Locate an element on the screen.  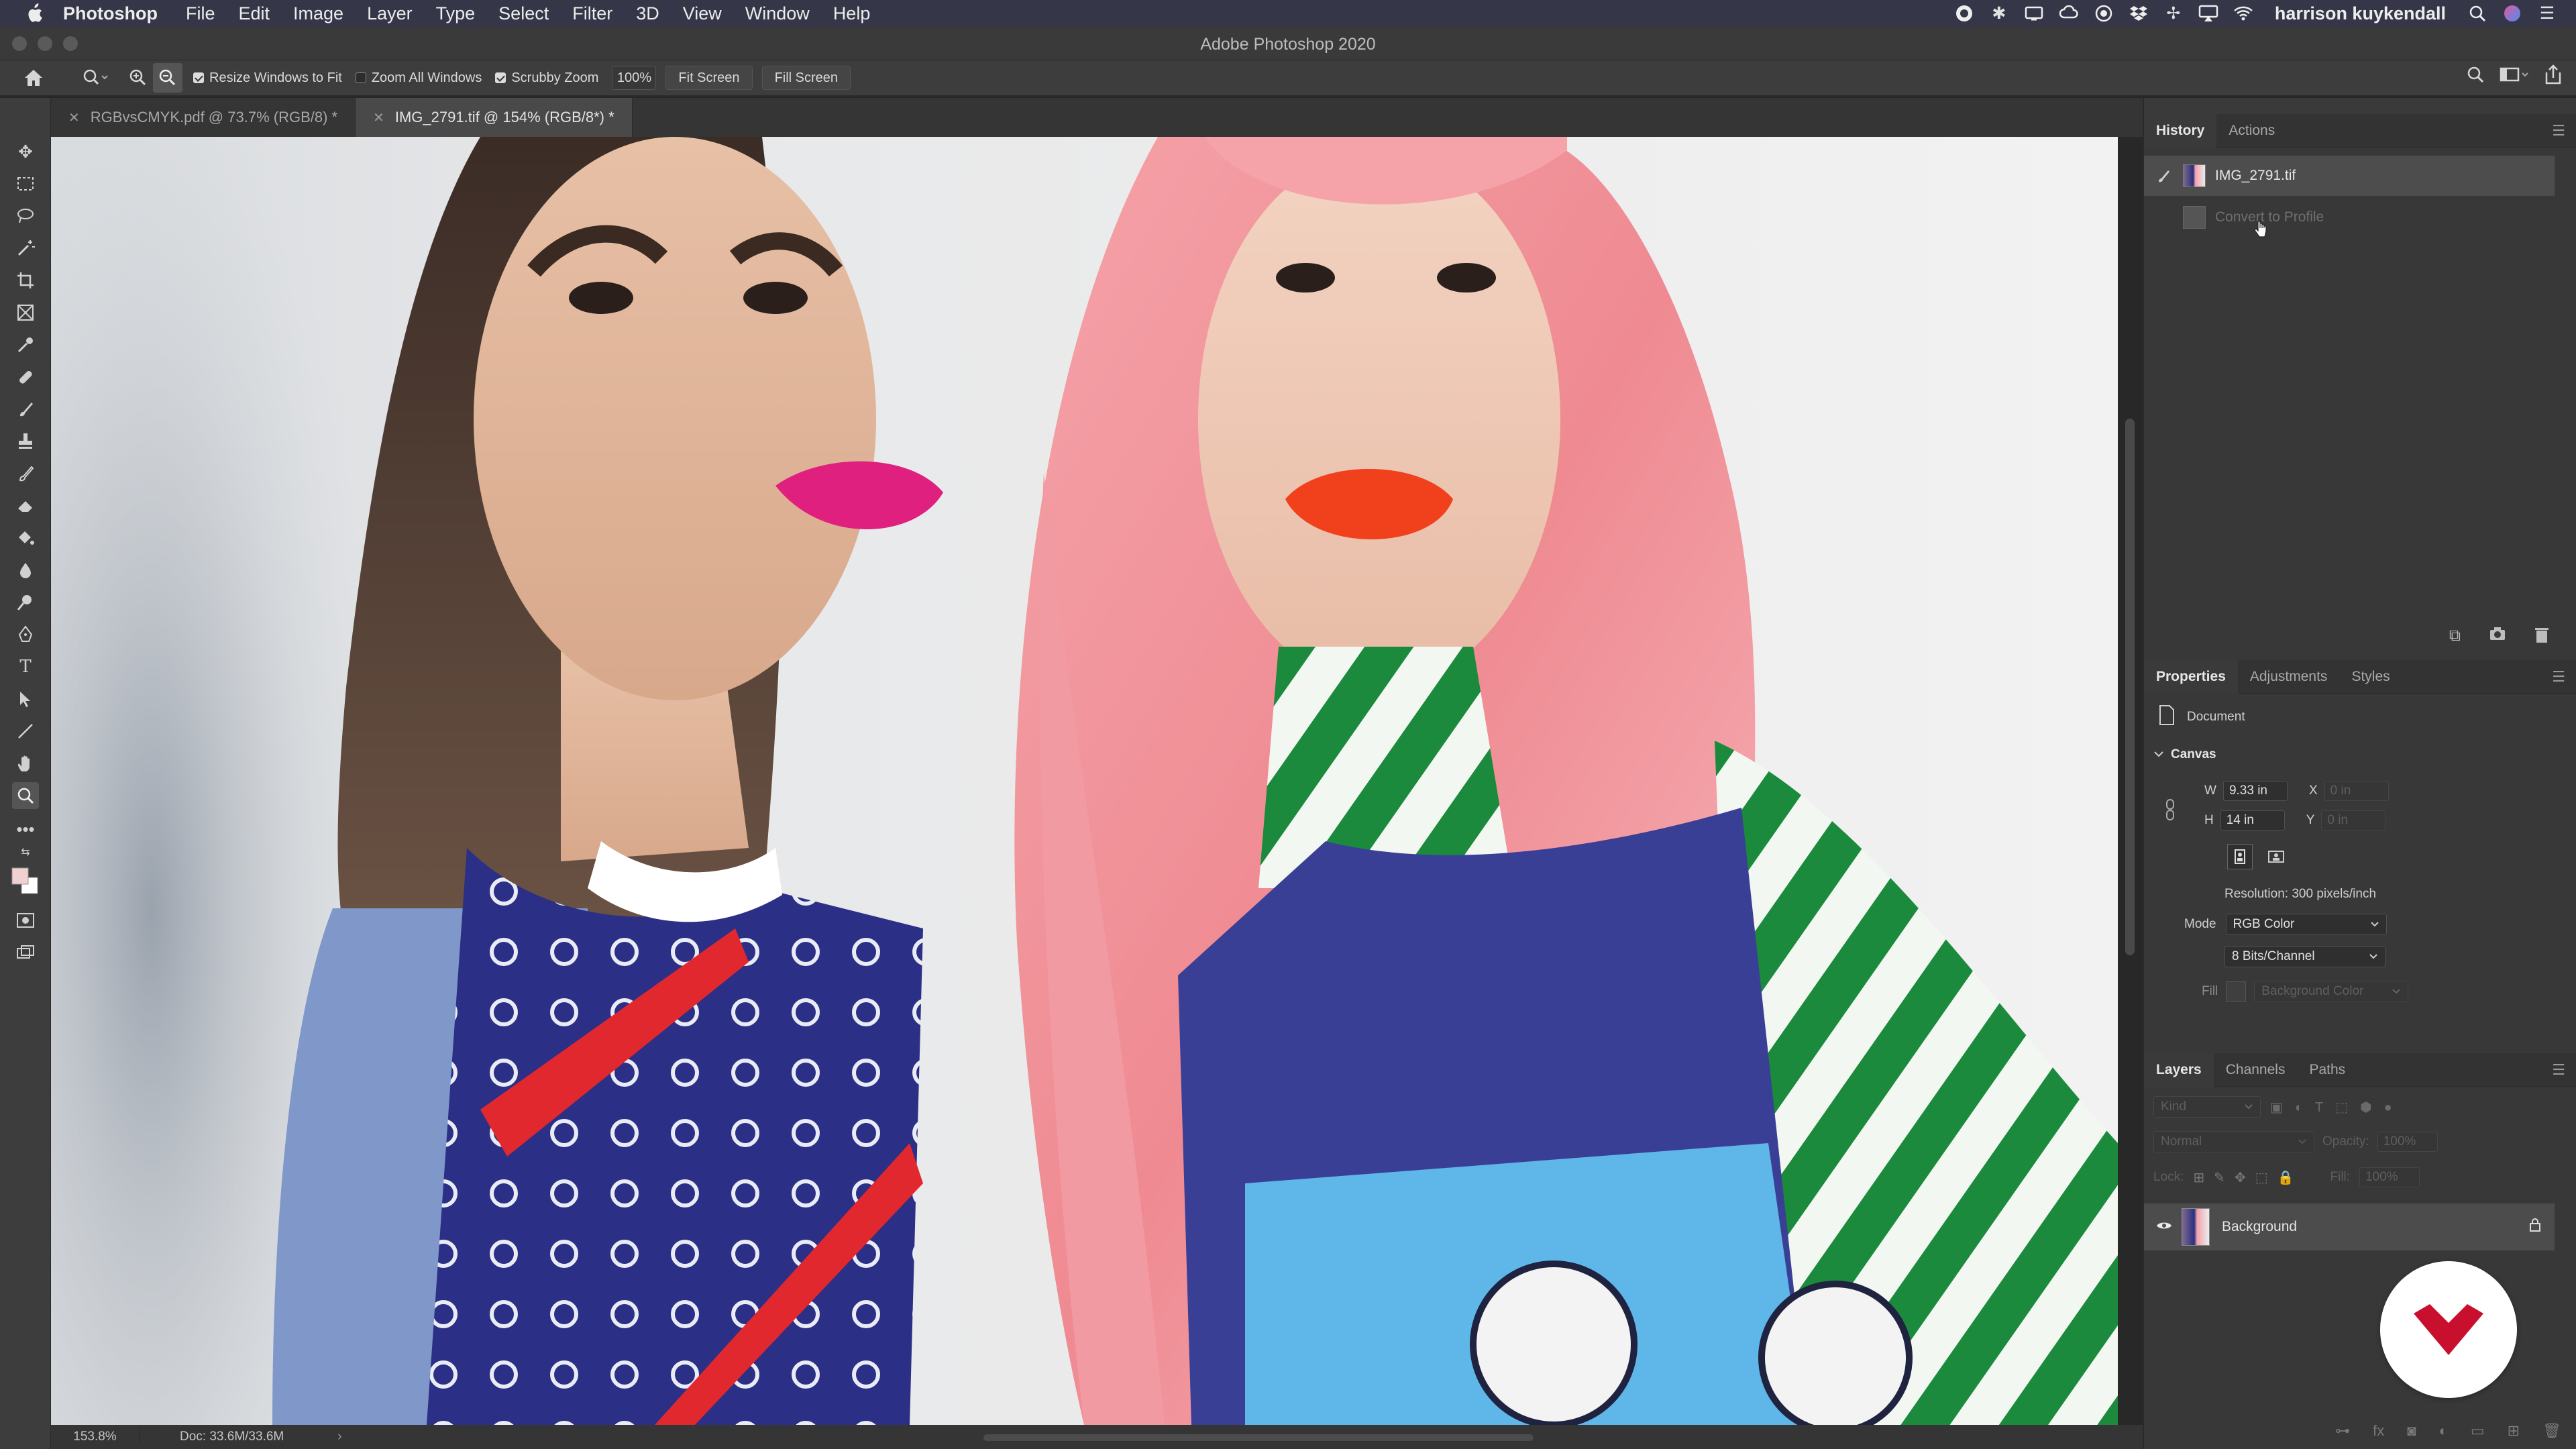
portrait-orientation-icon is located at coordinates (2240, 856).